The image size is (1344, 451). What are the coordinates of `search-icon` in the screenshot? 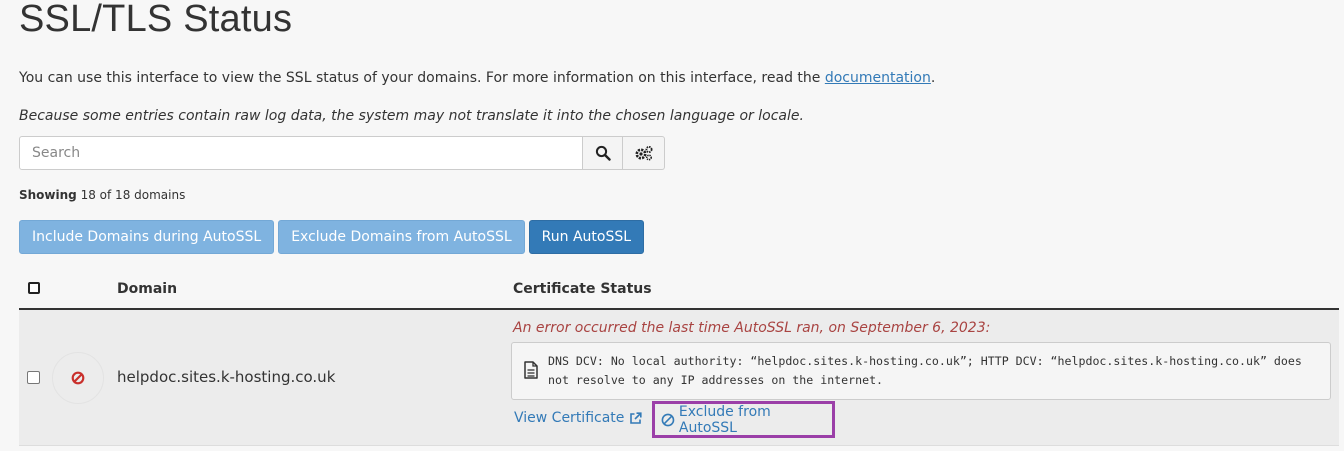 It's located at (603, 153).